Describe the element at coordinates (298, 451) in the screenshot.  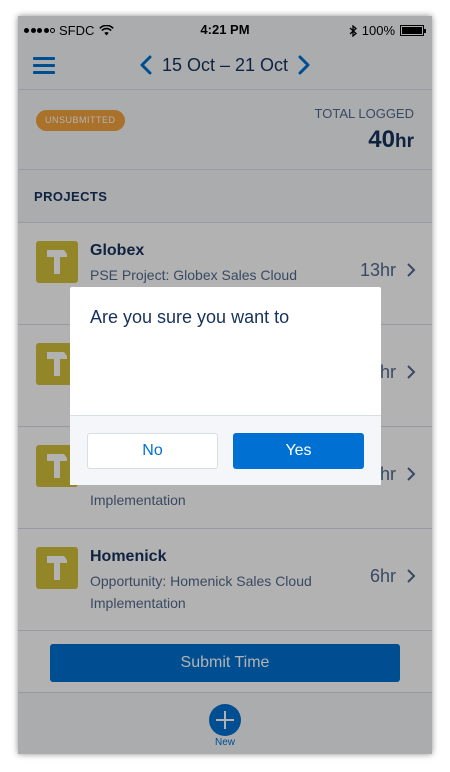
I see `yes-button: Yes` at that location.